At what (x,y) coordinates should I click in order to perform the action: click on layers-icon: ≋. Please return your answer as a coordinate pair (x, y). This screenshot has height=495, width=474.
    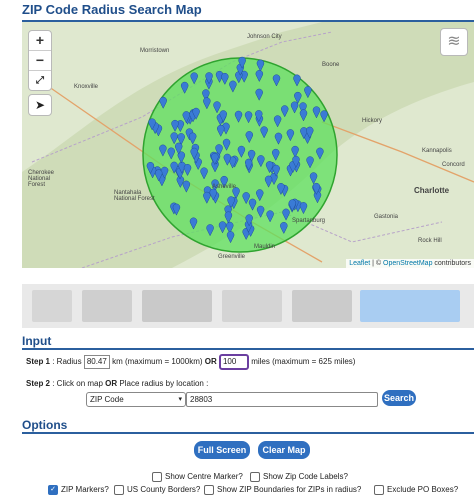
    Looking at the image, I should click on (454, 42).